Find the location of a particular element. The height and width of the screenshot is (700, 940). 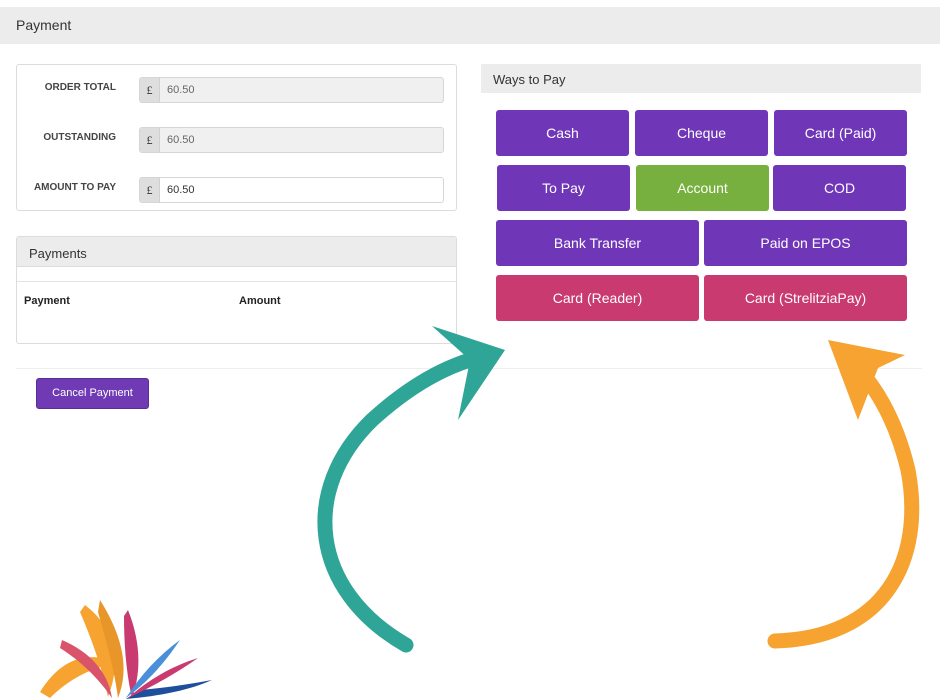

cash-button: Cash is located at coordinates (562, 133).